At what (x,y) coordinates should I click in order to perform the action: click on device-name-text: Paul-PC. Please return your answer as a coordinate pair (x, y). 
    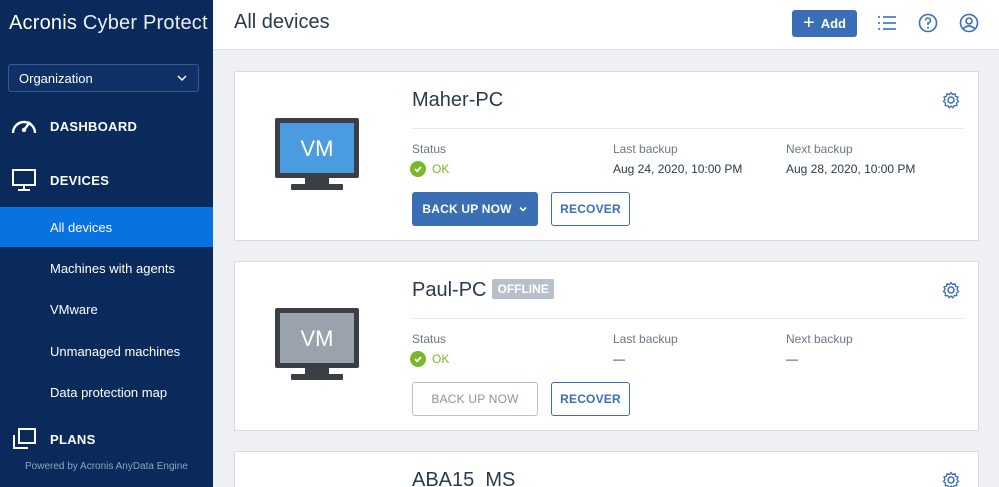
    Looking at the image, I should click on (449, 290).